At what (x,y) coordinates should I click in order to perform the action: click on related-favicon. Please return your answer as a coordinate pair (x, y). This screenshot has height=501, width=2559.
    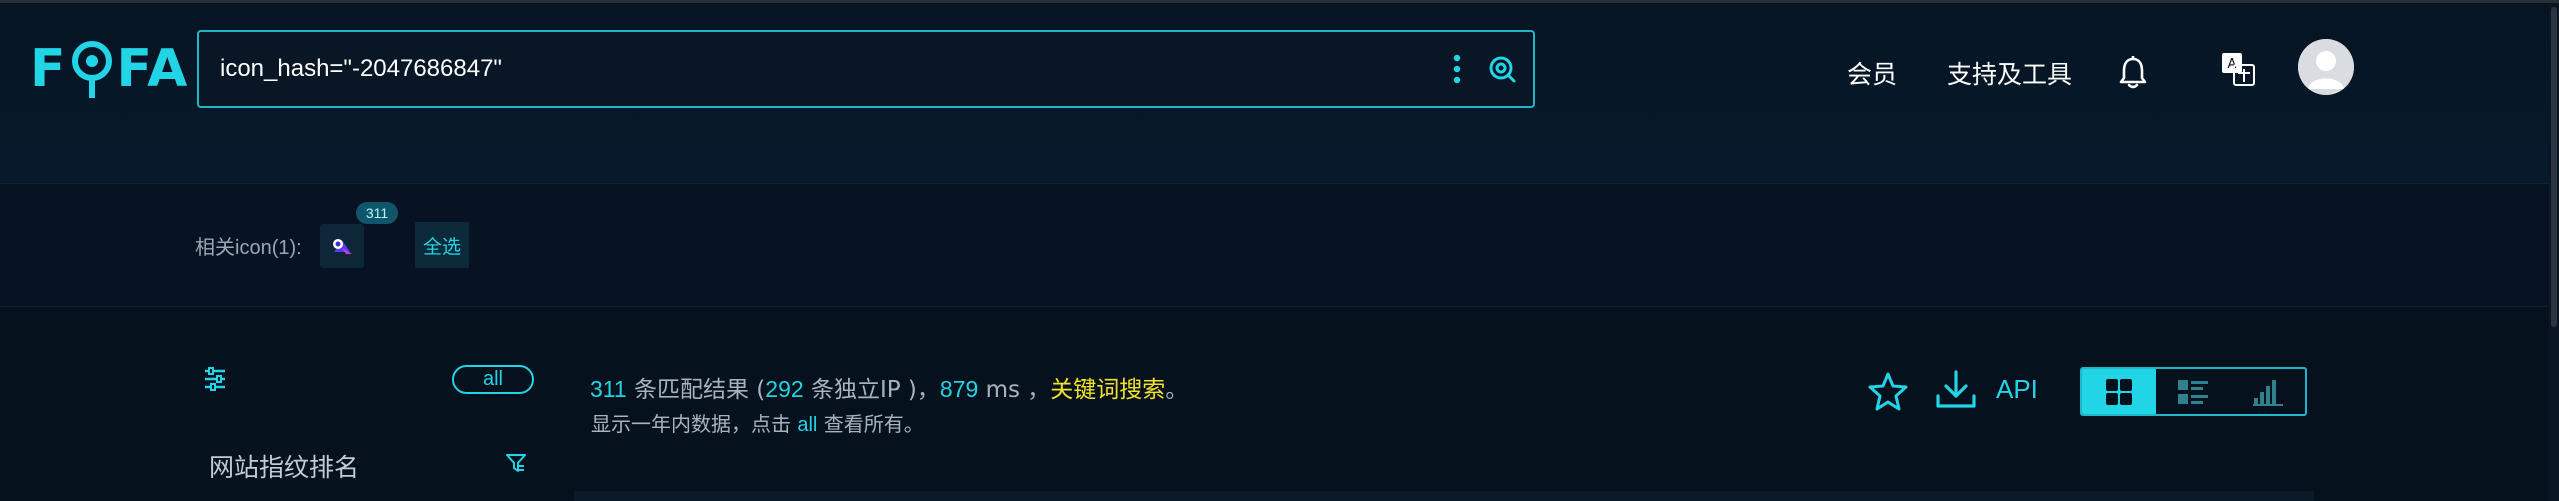
    Looking at the image, I should click on (342, 246).